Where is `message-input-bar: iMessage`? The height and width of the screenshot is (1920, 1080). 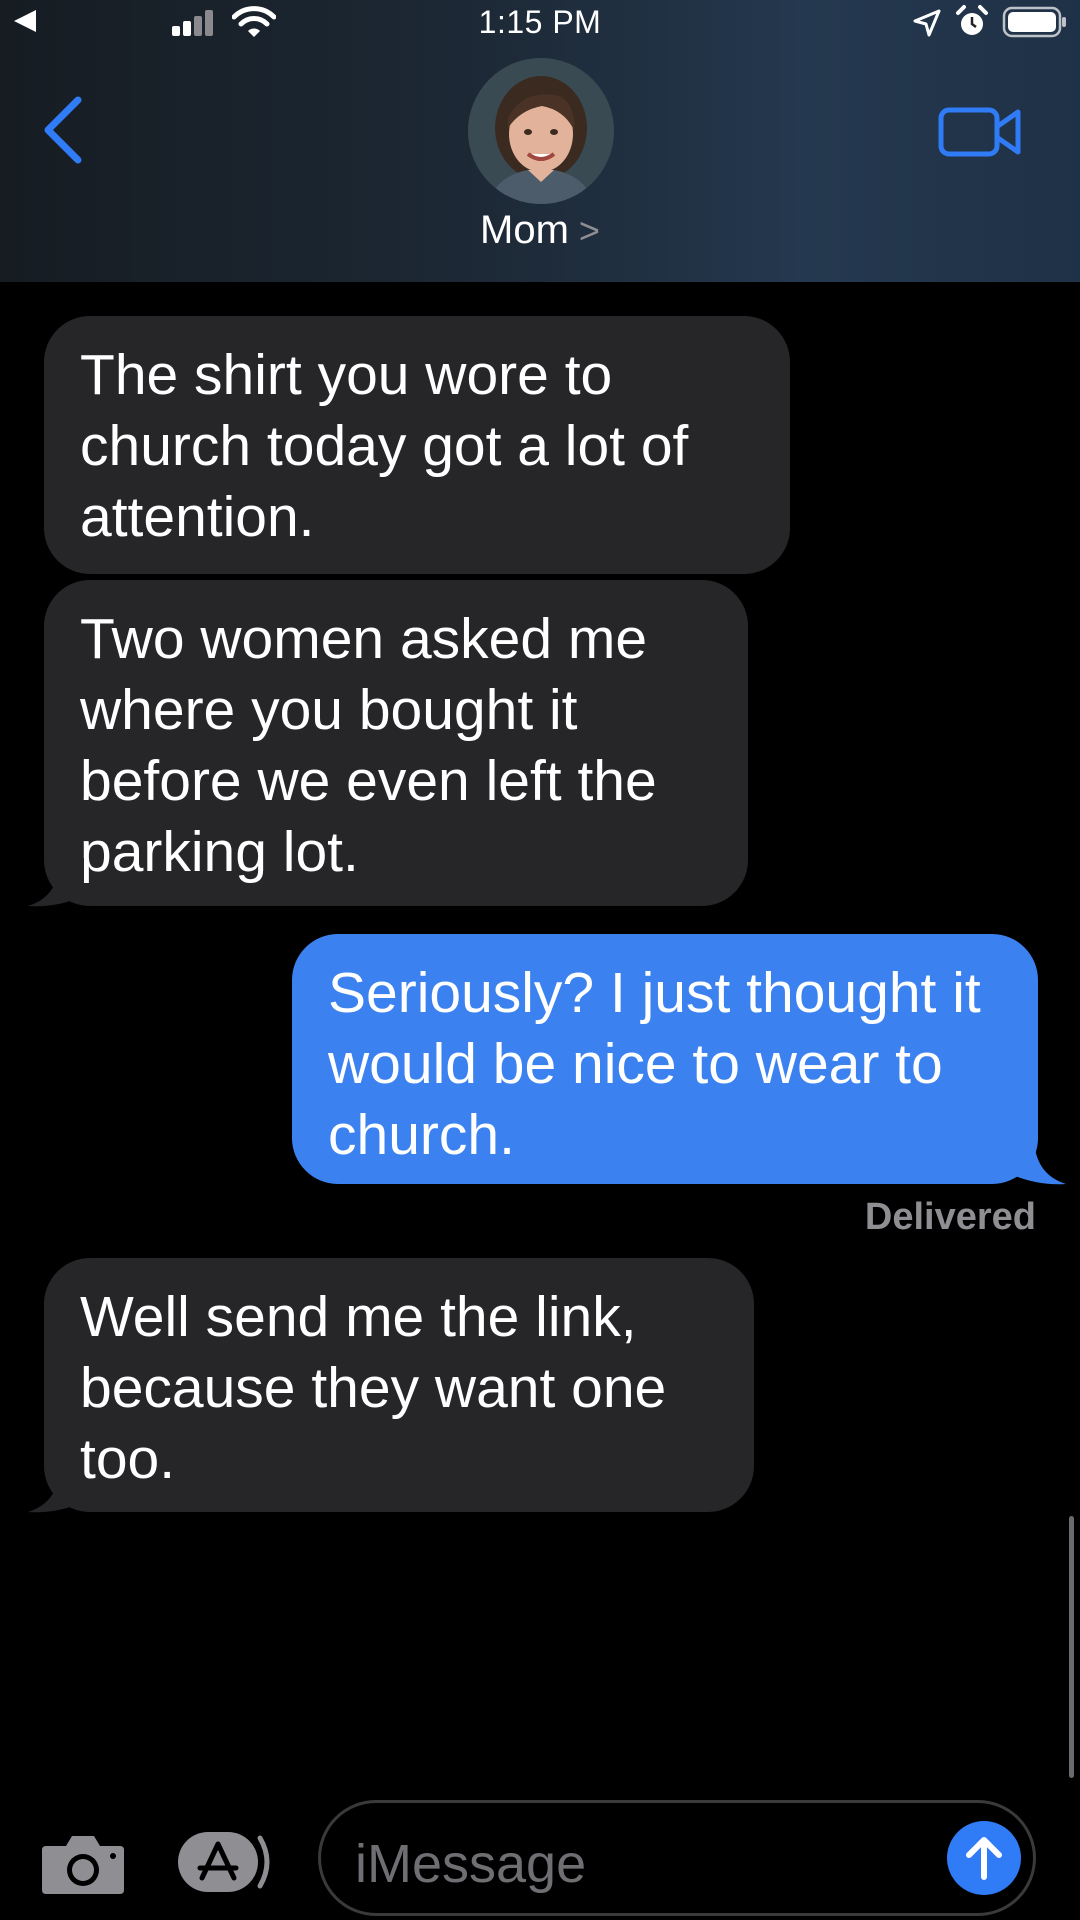 message-input-bar: iMessage is located at coordinates (540, 1850).